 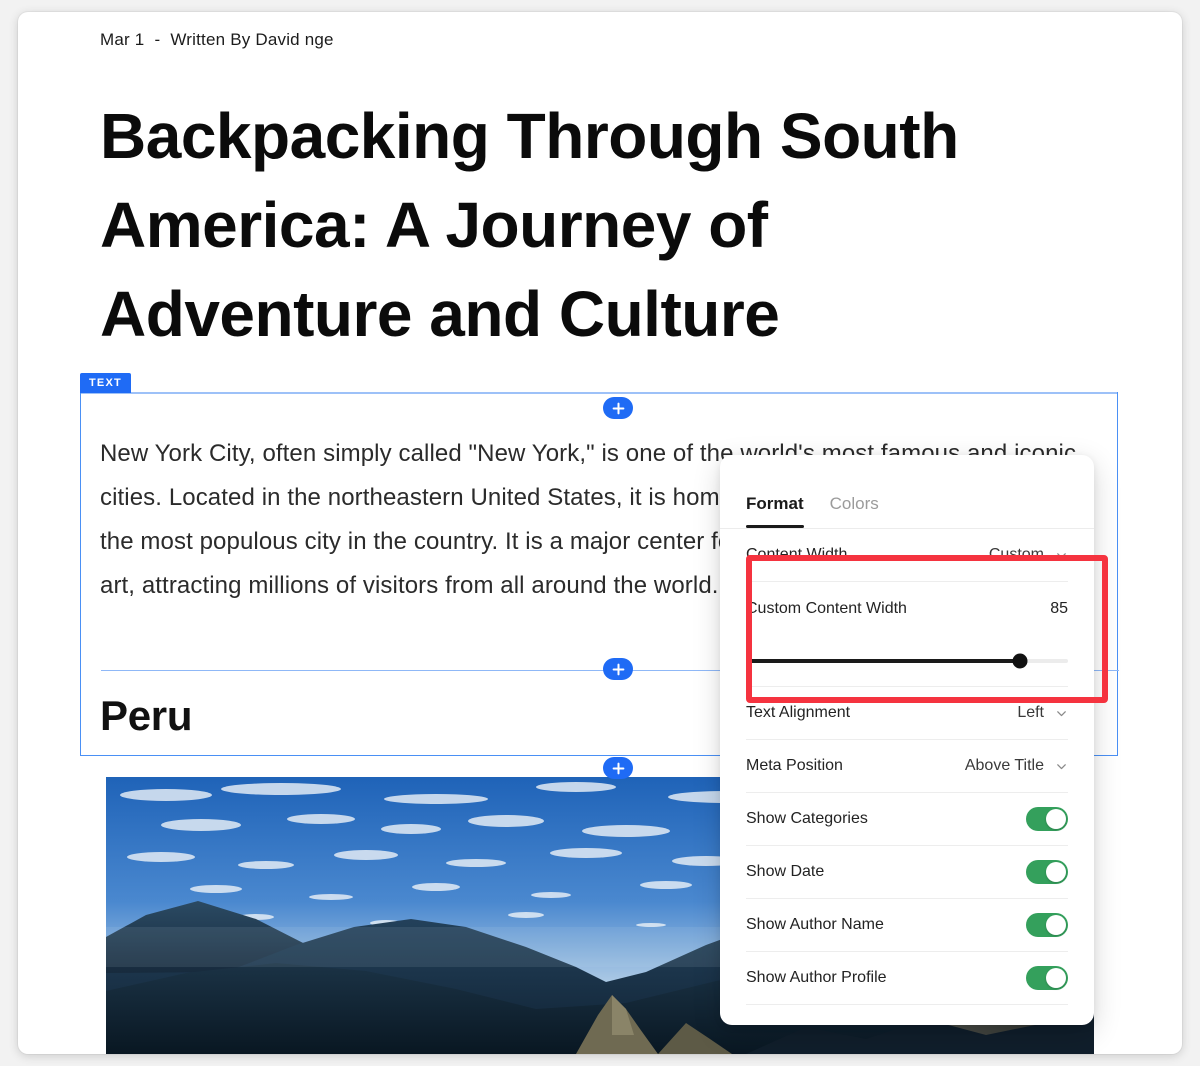 I want to click on tab-format: Format, so click(x=775, y=511).